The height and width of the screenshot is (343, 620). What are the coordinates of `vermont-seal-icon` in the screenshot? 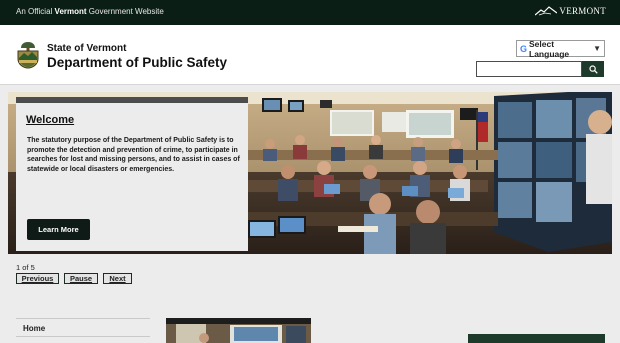 It's located at (28, 55).